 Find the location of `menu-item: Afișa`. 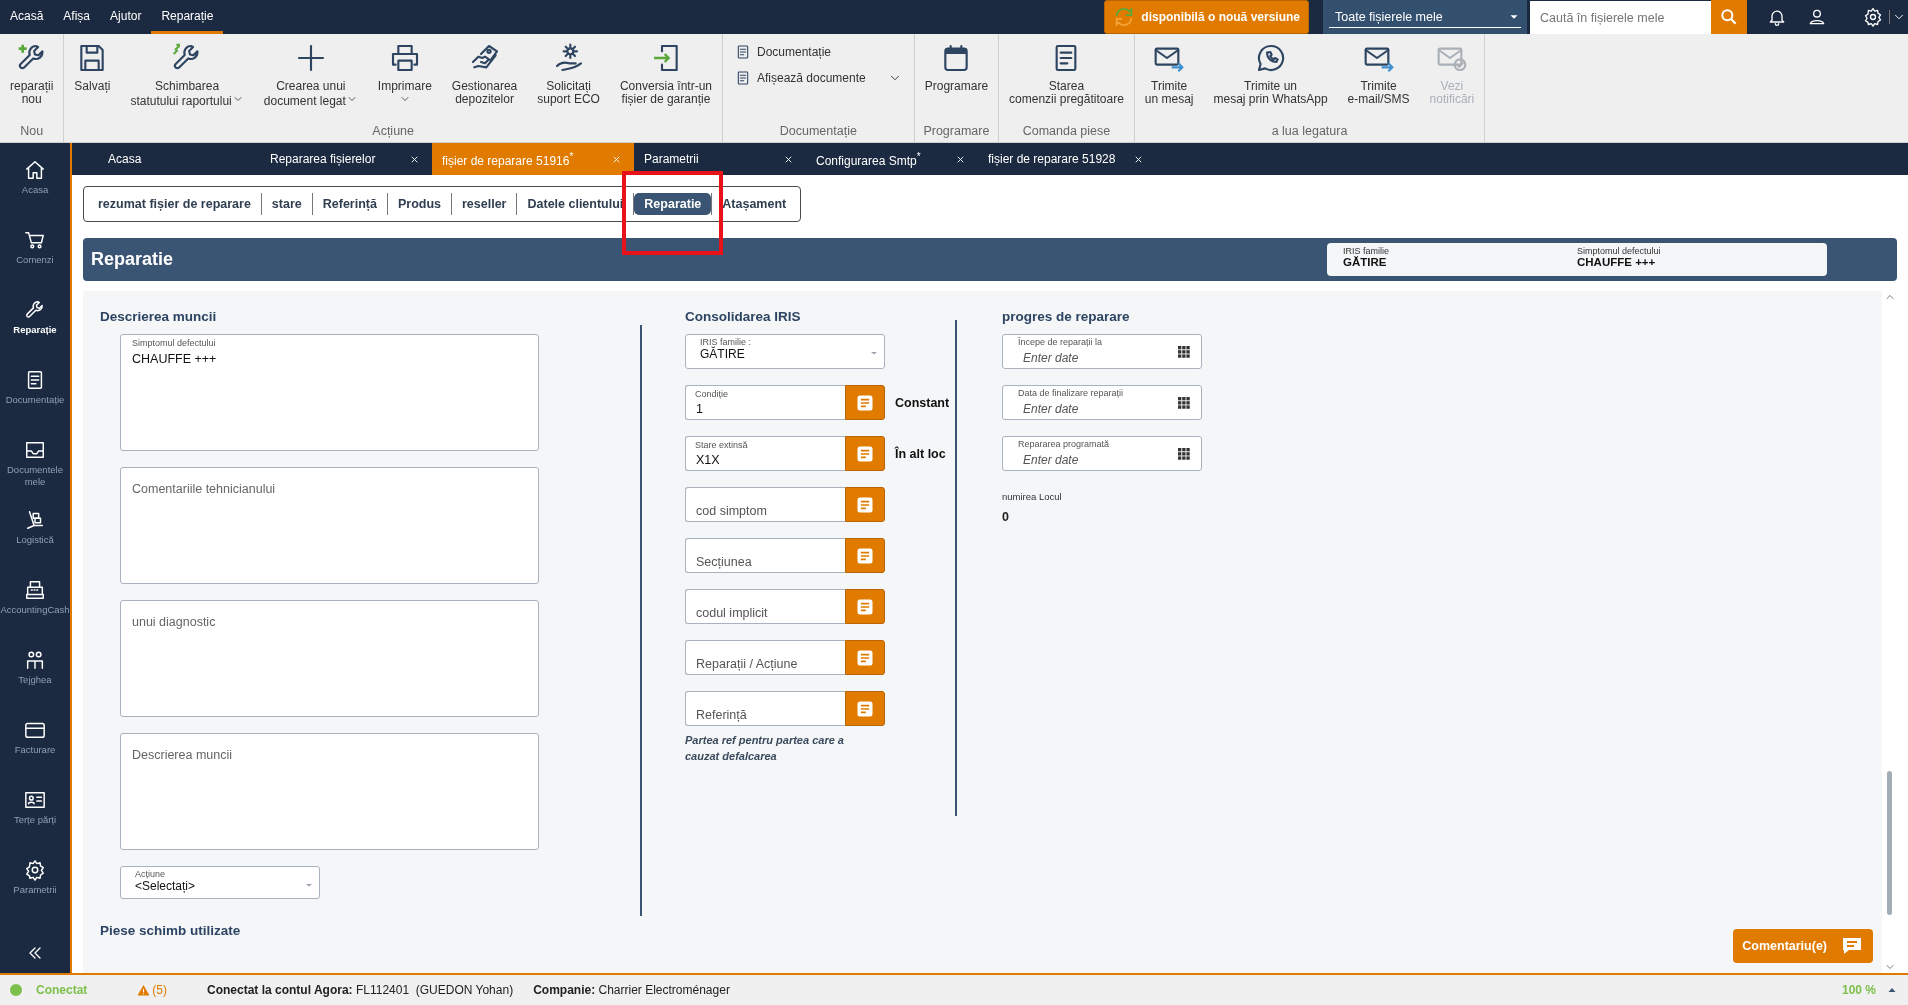

menu-item: Afișa is located at coordinates (77, 17).